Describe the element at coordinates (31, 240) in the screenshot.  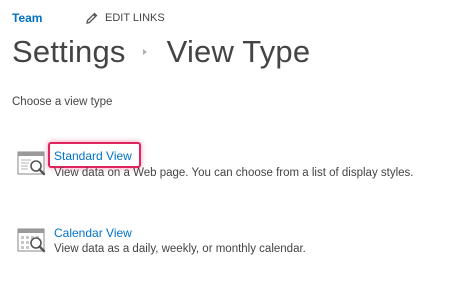
I see `calendar-view-icon` at that location.